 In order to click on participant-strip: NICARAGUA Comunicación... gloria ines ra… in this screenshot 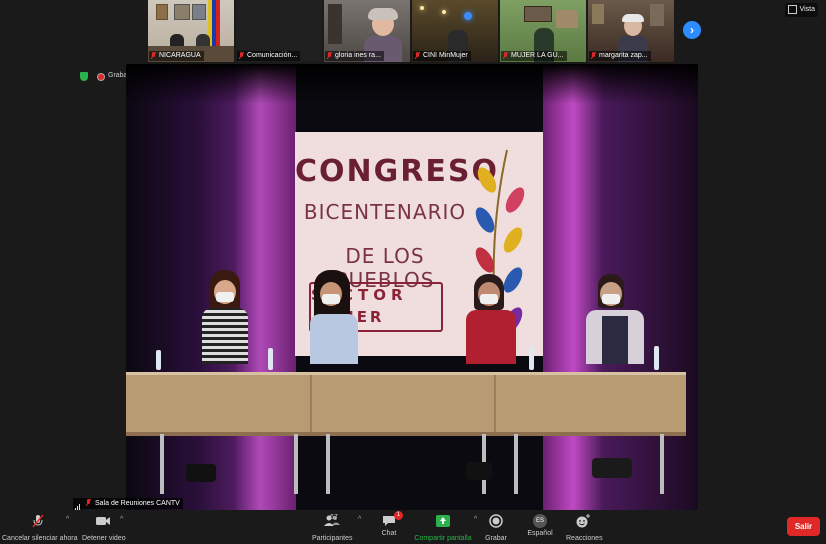, I will do `click(413, 32)`.